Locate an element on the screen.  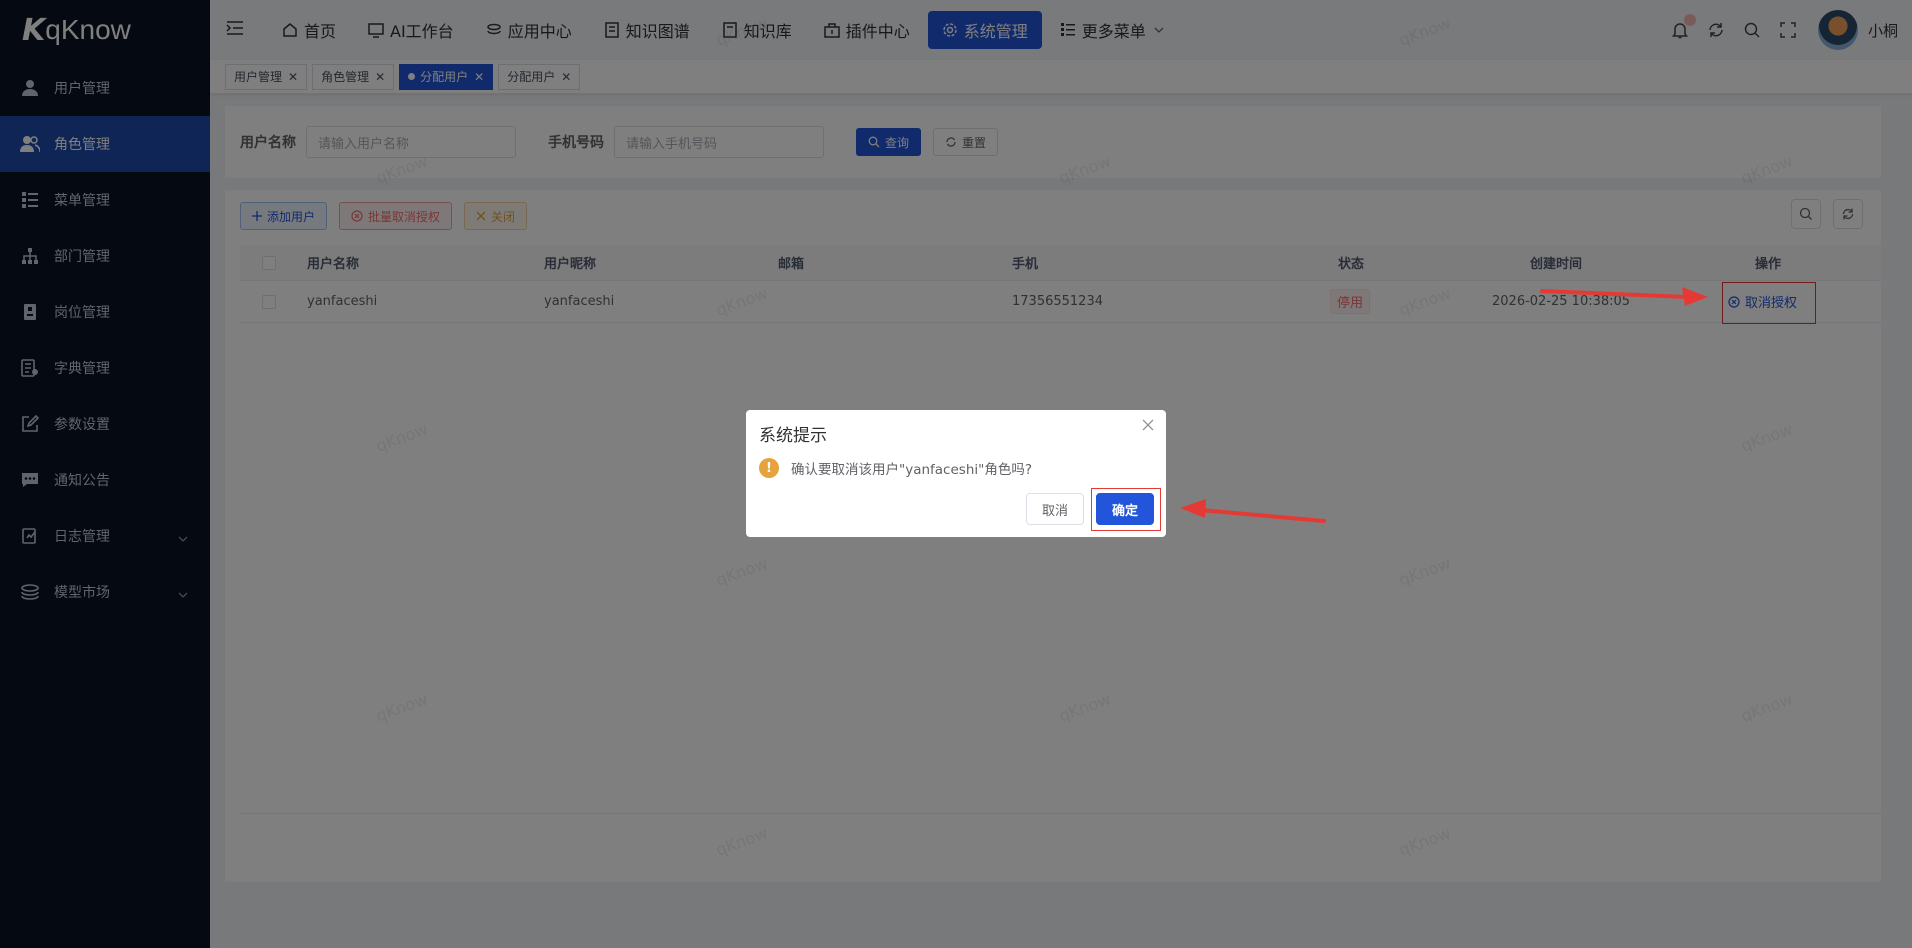
cancel-label: 取消 is located at coordinates (1054, 511).